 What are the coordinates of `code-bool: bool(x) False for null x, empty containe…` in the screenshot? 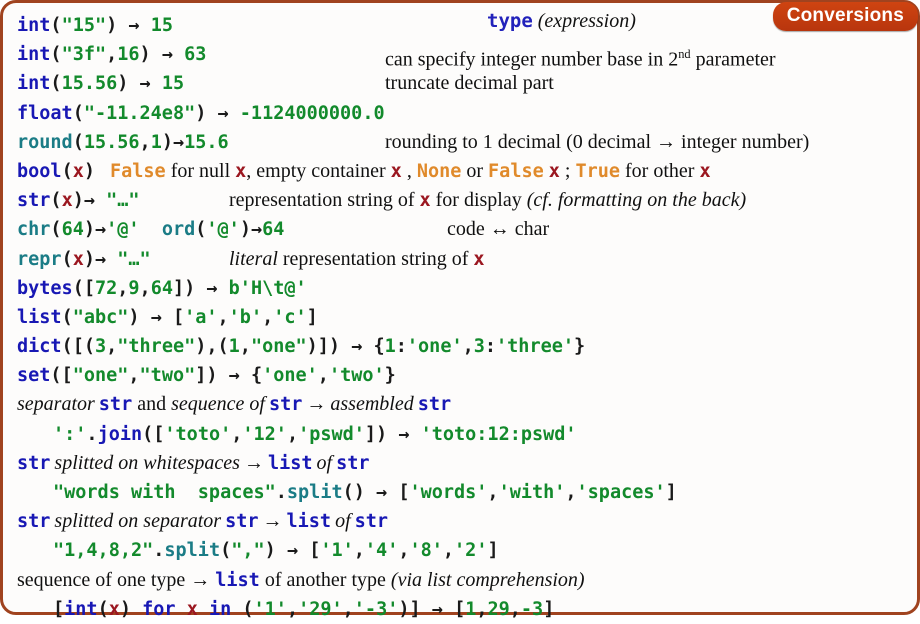 It's located at (364, 170).